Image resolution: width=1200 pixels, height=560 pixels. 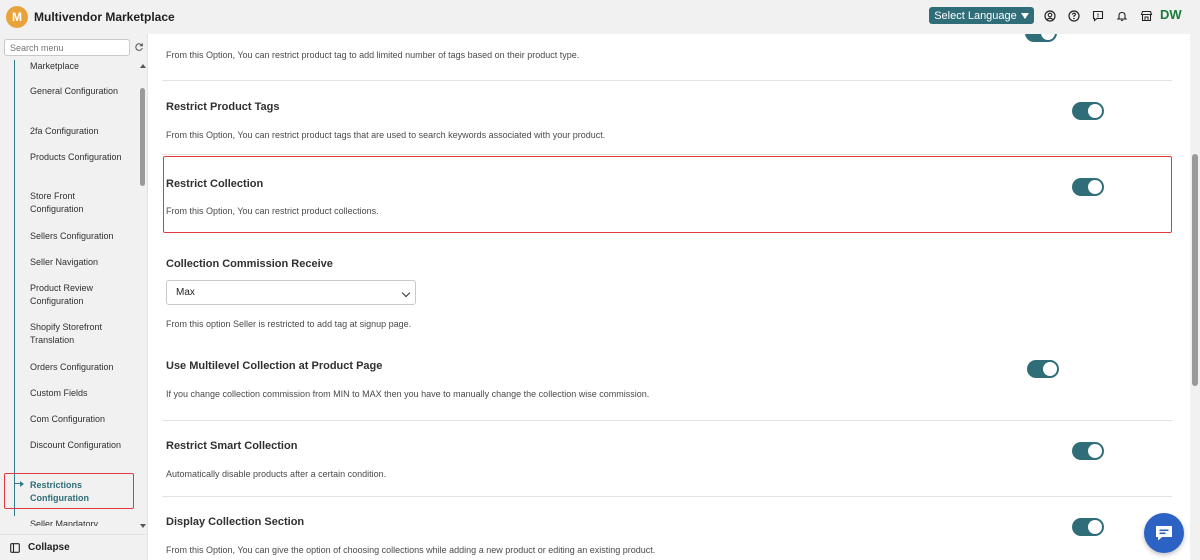 I want to click on collapse-icon, so click(x=15, y=547).